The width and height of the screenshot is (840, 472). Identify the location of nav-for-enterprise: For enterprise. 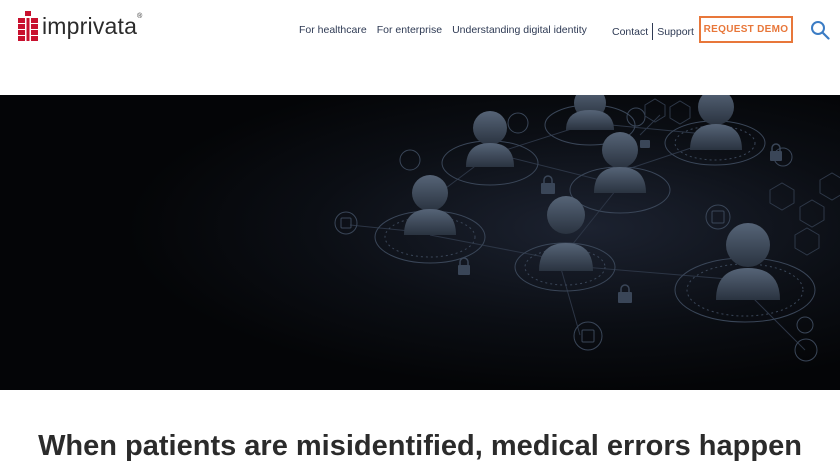
(409, 30).